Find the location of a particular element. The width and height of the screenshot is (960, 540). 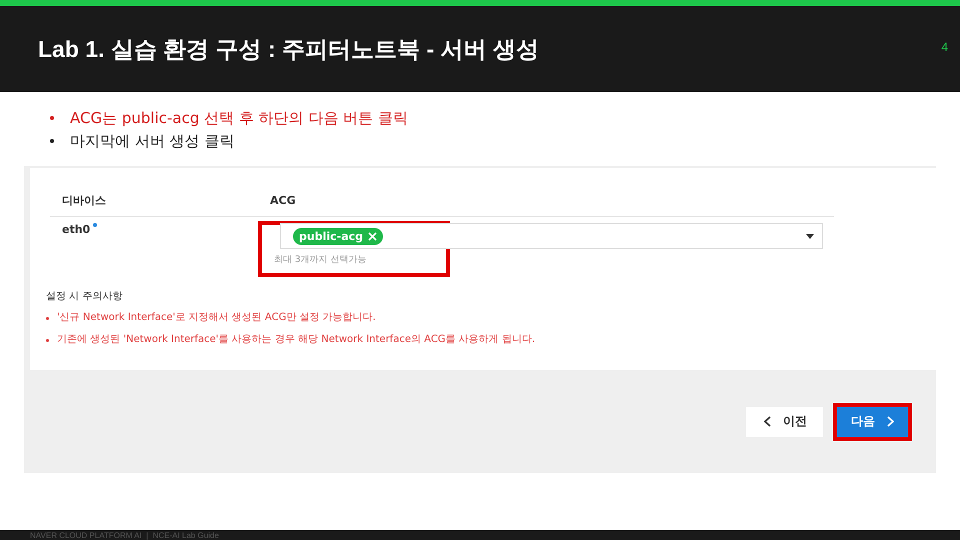

footer-text: NAVER CLOUD PLATFORM AI | NCE-AI Lab Guide is located at coordinates (124, 535).